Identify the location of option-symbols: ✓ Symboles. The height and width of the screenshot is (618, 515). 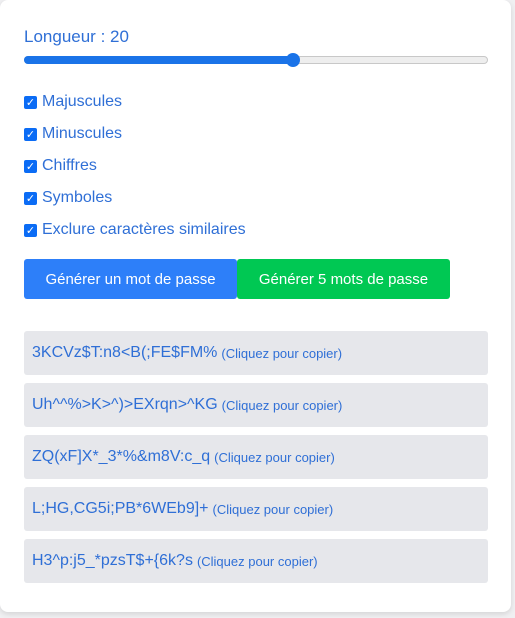
(68, 198).